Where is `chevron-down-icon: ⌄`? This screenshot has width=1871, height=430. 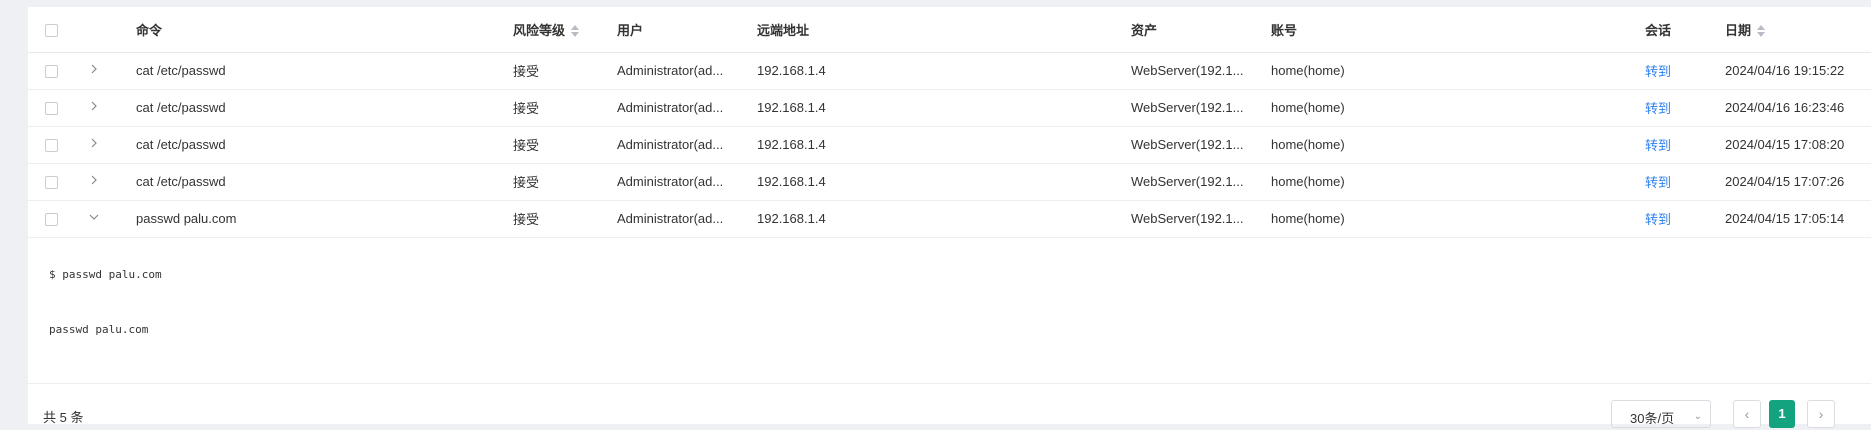
chevron-down-icon: ⌄ is located at coordinates (1697, 416).